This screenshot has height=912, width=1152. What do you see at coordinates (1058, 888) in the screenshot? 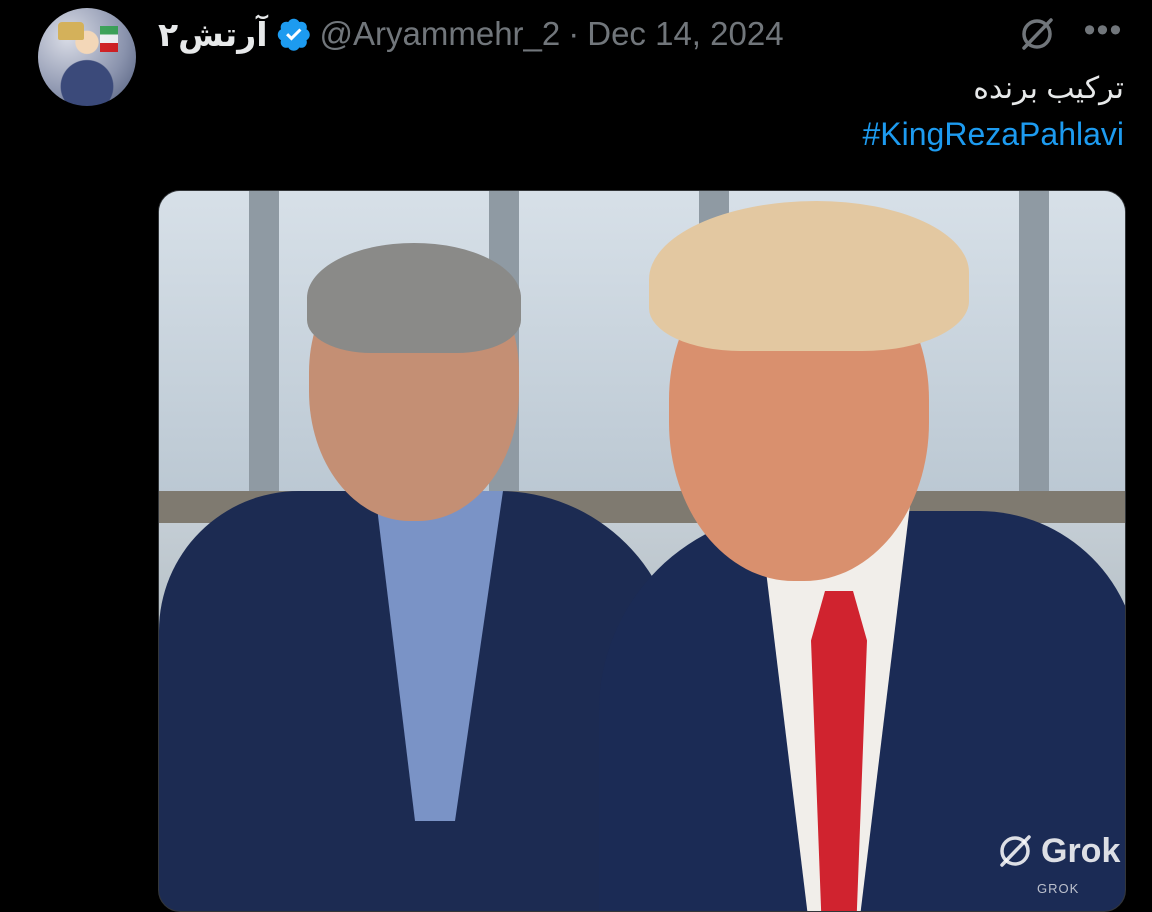
I see `grok-watermark-small: GROK` at bounding box center [1058, 888].